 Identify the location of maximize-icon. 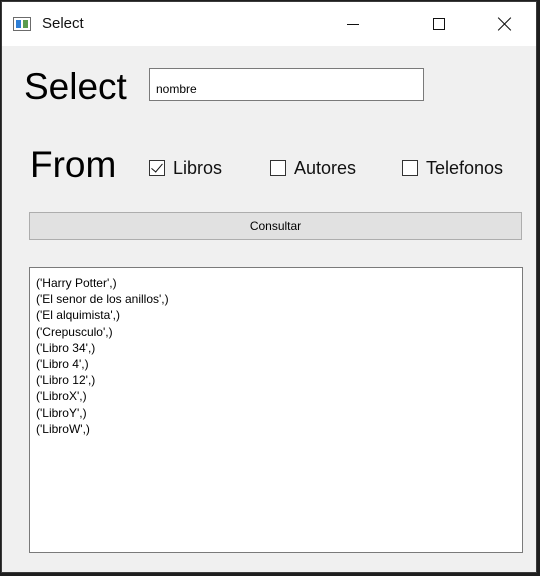
(439, 24).